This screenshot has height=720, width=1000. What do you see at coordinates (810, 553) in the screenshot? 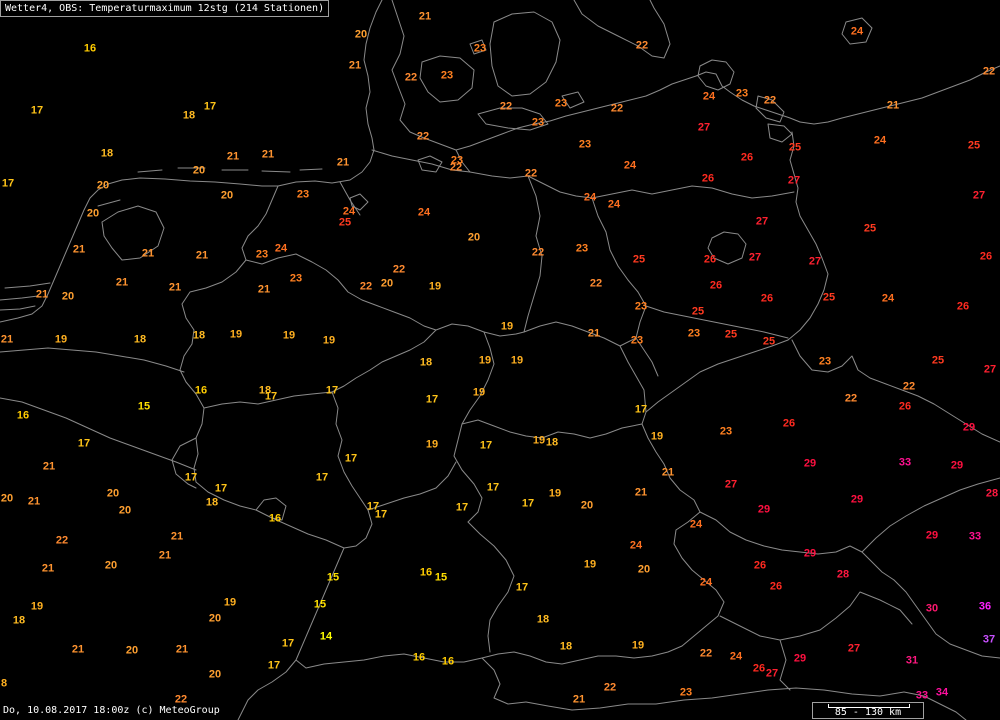
I see `station-temperature: 29` at bounding box center [810, 553].